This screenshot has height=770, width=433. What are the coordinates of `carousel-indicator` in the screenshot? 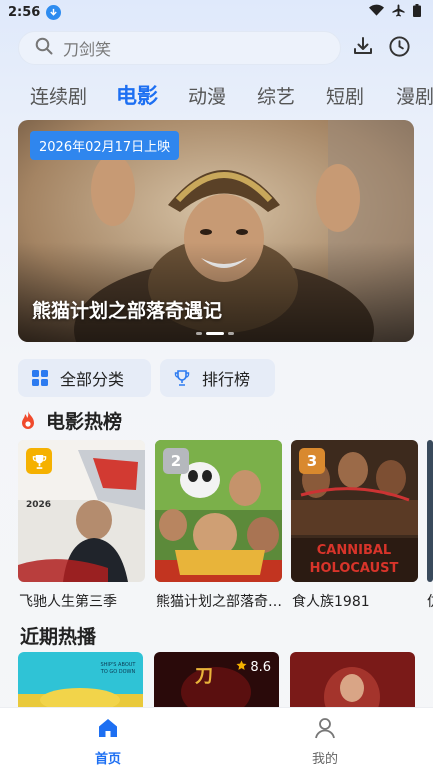 It's located at (215, 333).